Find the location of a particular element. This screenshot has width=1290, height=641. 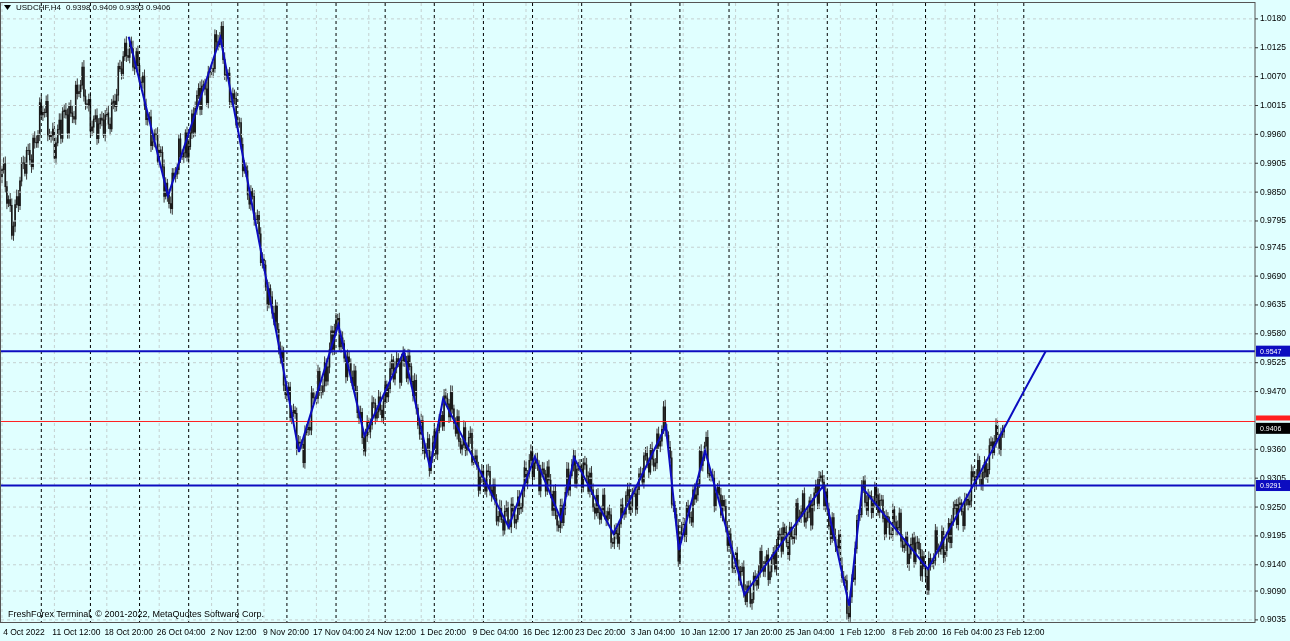

axis-label: 17 Jan 20:00 is located at coordinates (757, 632).